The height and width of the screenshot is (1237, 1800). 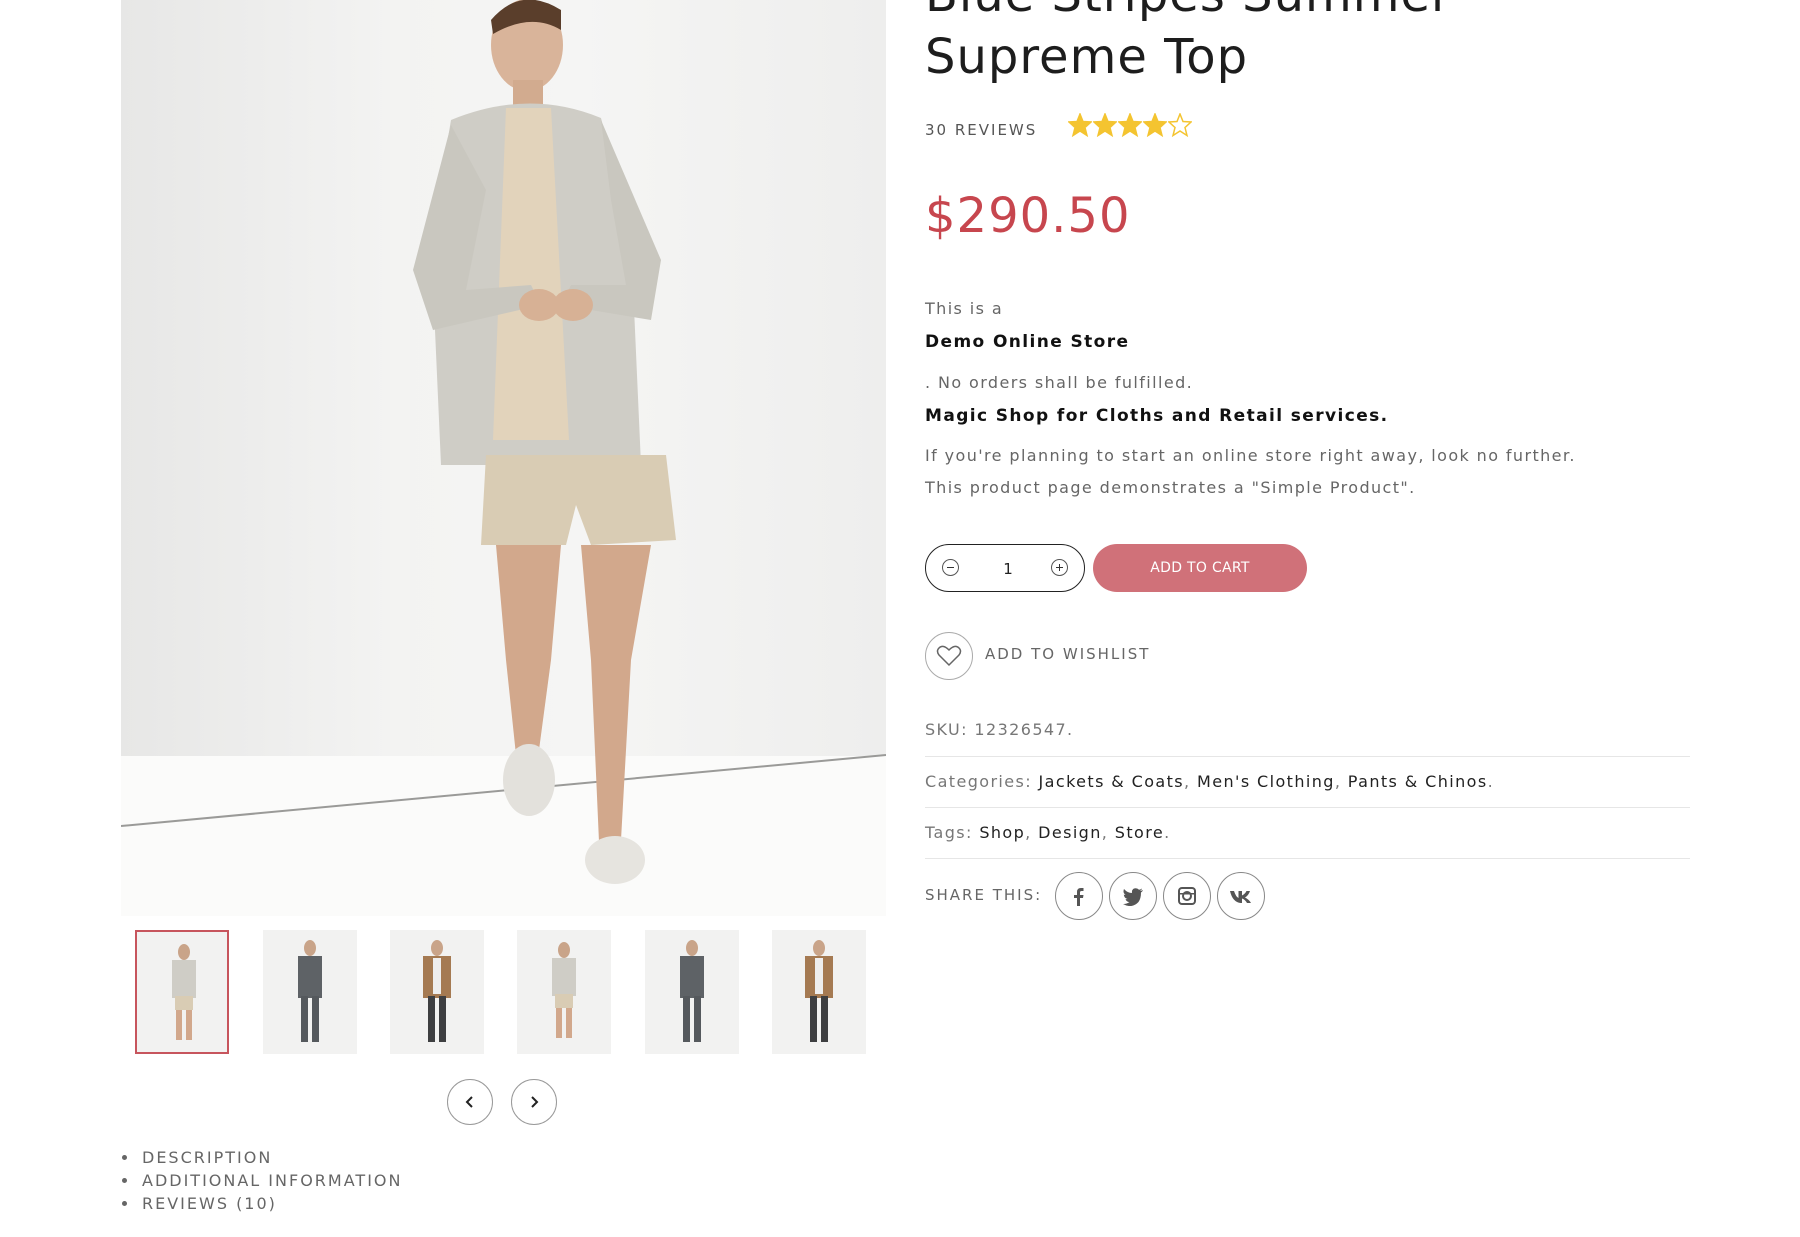 I want to click on tags-row: Tags: Shop, Design, Store., so click(x=1048, y=832).